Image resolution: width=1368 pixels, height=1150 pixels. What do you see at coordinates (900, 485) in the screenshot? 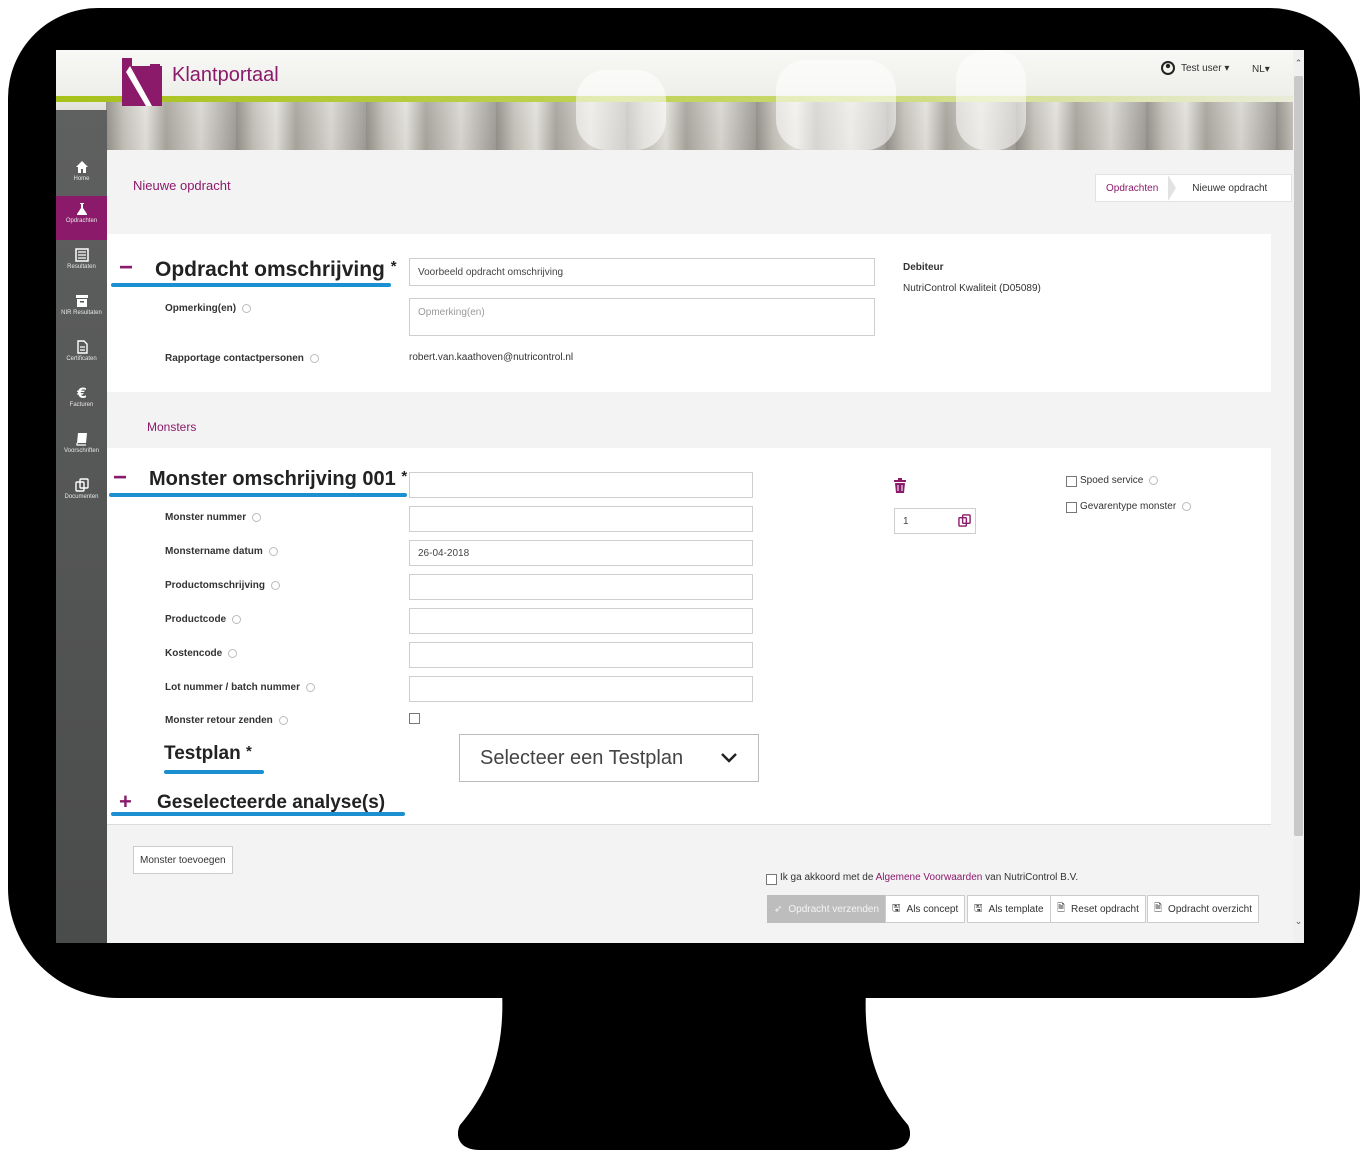
I see `trash-icon` at bounding box center [900, 485].